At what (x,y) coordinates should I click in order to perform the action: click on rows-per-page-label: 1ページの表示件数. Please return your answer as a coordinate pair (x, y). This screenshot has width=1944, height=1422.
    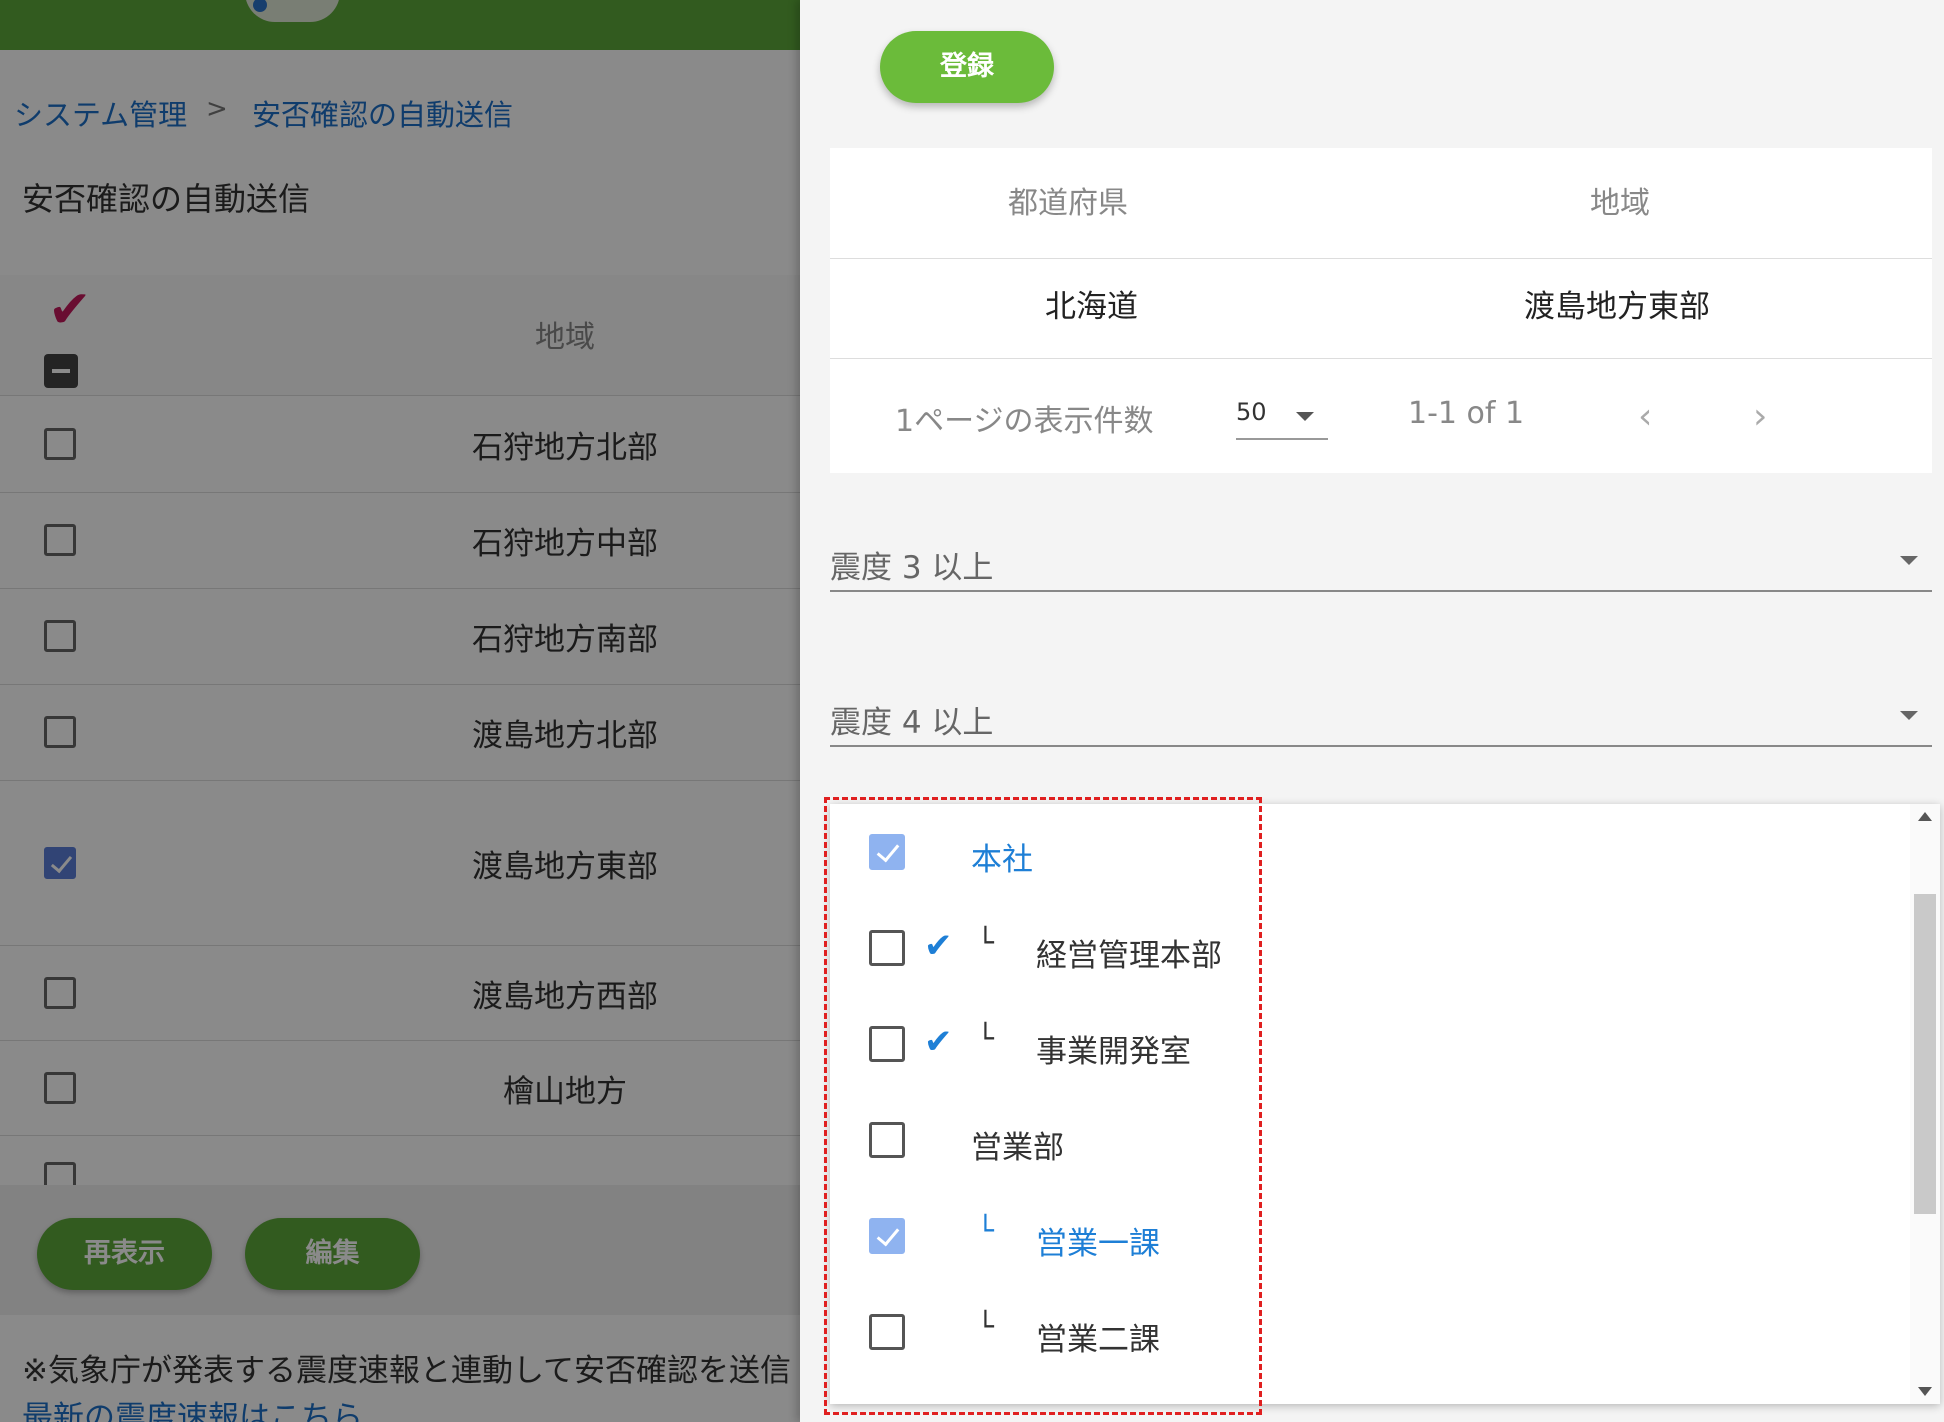
    Looking at the image, I should click on (1024, 421).